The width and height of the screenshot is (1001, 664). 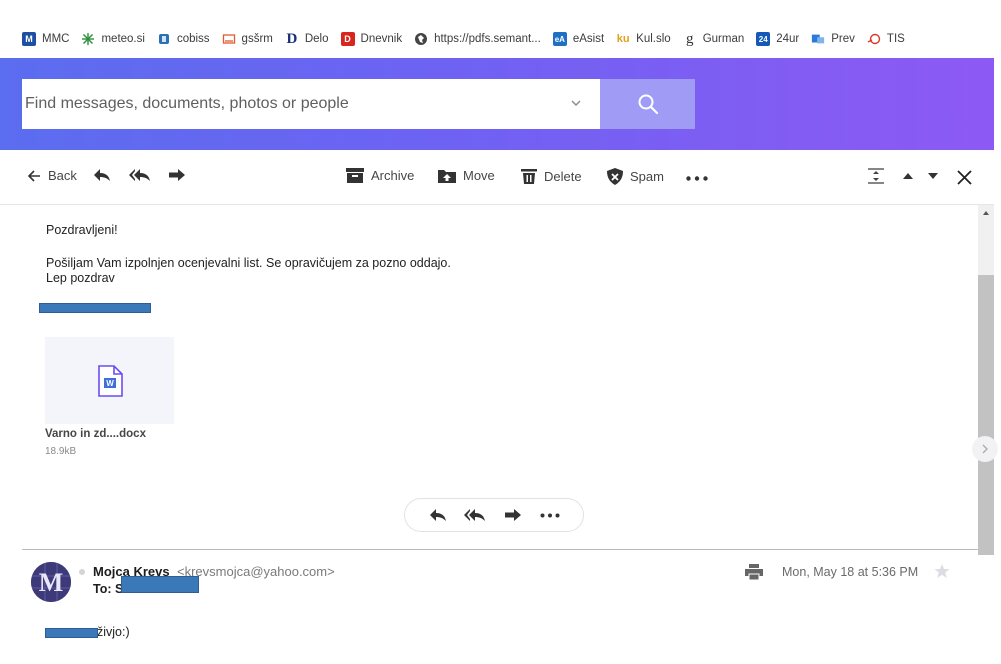 What do you see at coordinates (164, 39) in the screenshot?
I see `cobiss-icon` at bounding box center [164, 39].